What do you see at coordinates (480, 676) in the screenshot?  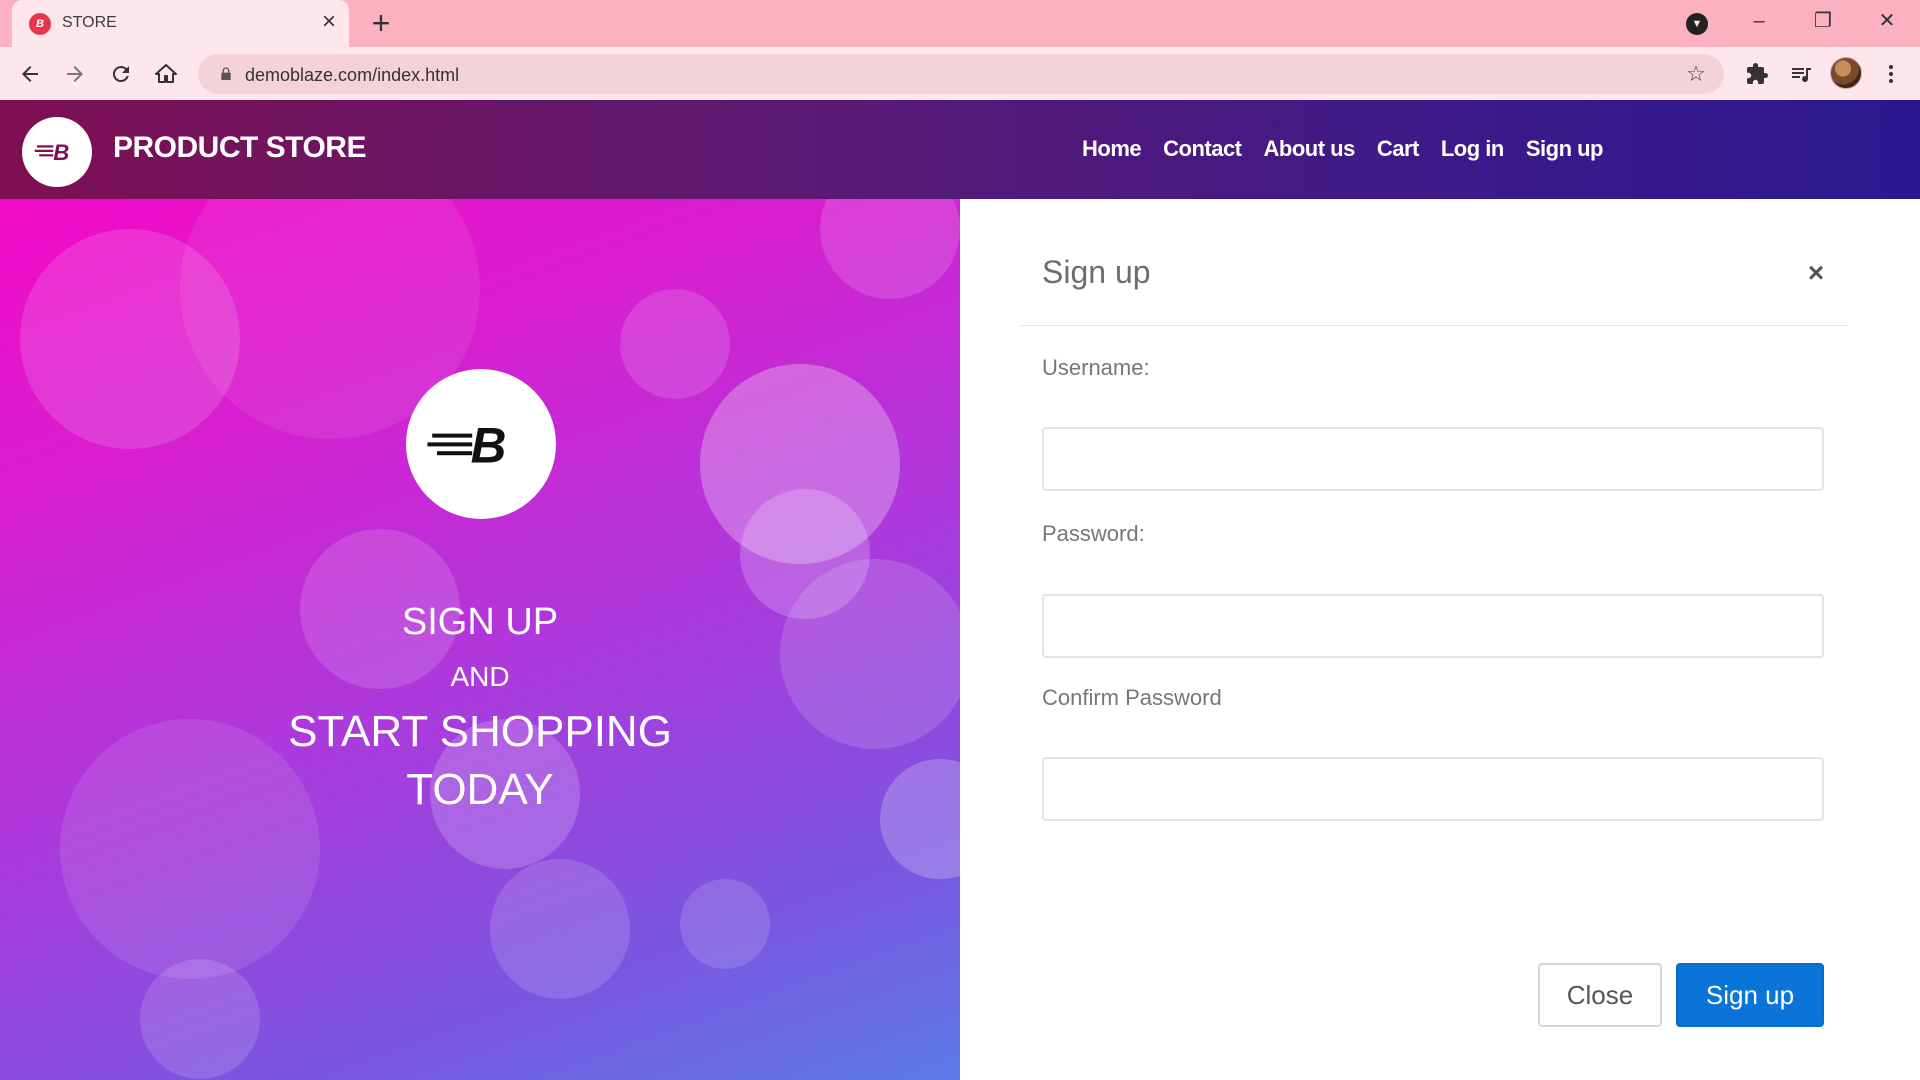 I see `hero-connector: AND` at bounding box center [480, 676].